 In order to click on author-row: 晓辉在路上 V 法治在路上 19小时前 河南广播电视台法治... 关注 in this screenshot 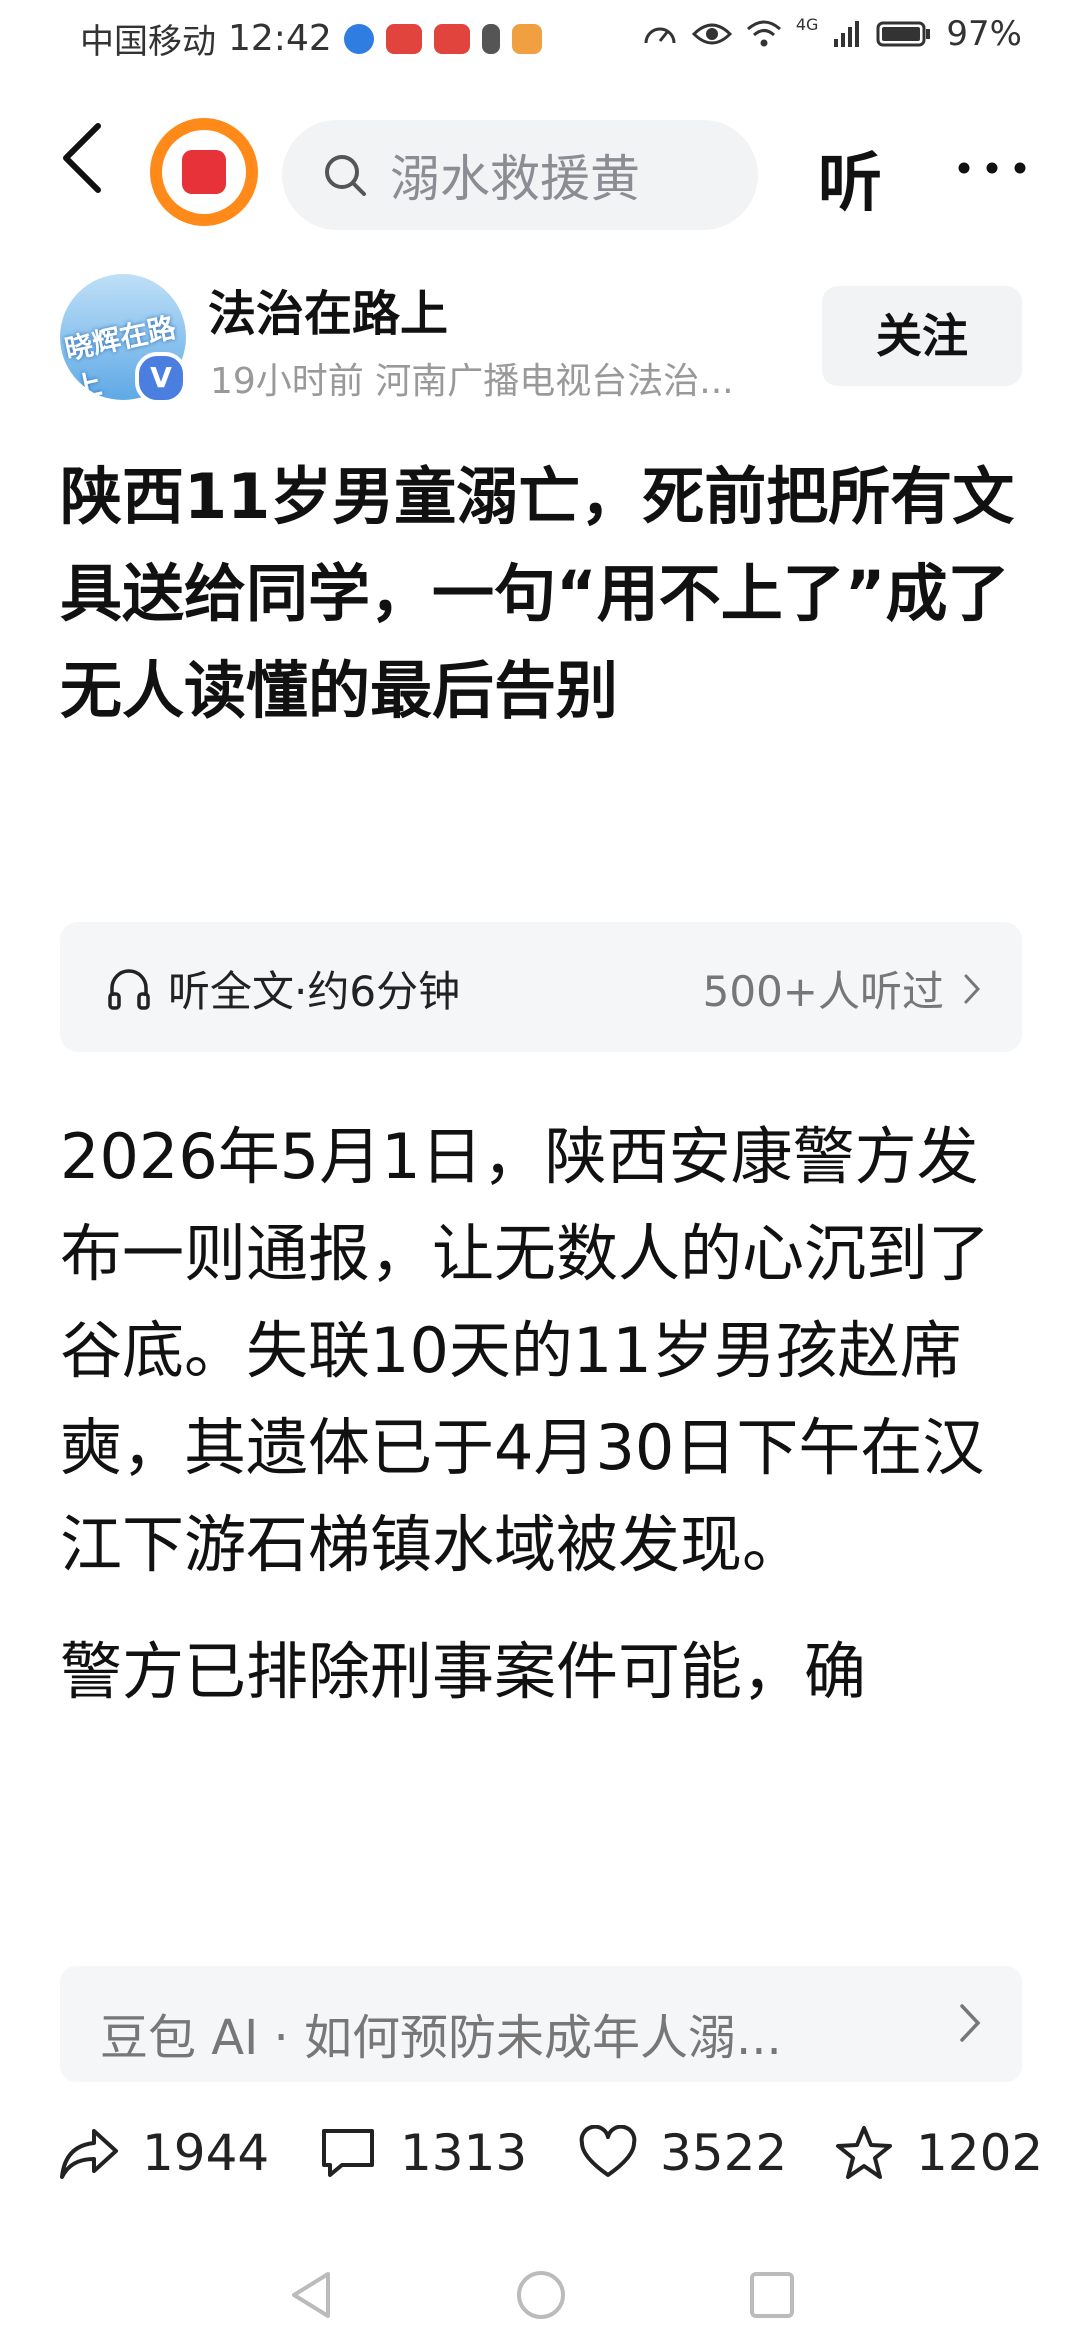, I will do `click(540, 337)`.